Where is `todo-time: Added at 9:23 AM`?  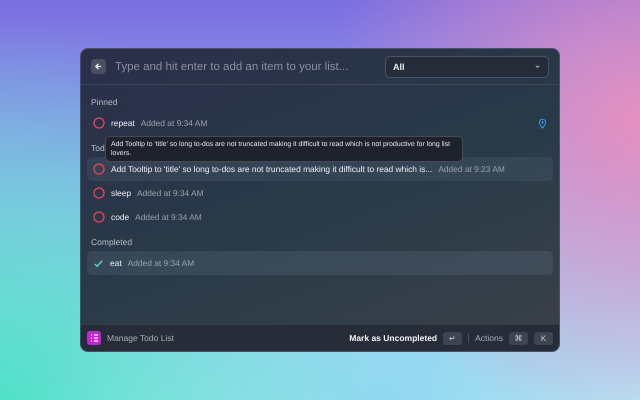
todo-time: Added at 9:23 AM is located at coordinates (471, 169).